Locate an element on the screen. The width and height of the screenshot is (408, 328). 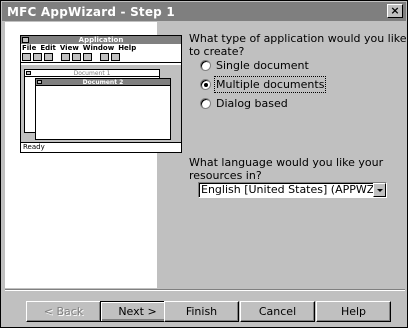
document-2-title-bar: Document 2 is located at coordinates (103, 82).